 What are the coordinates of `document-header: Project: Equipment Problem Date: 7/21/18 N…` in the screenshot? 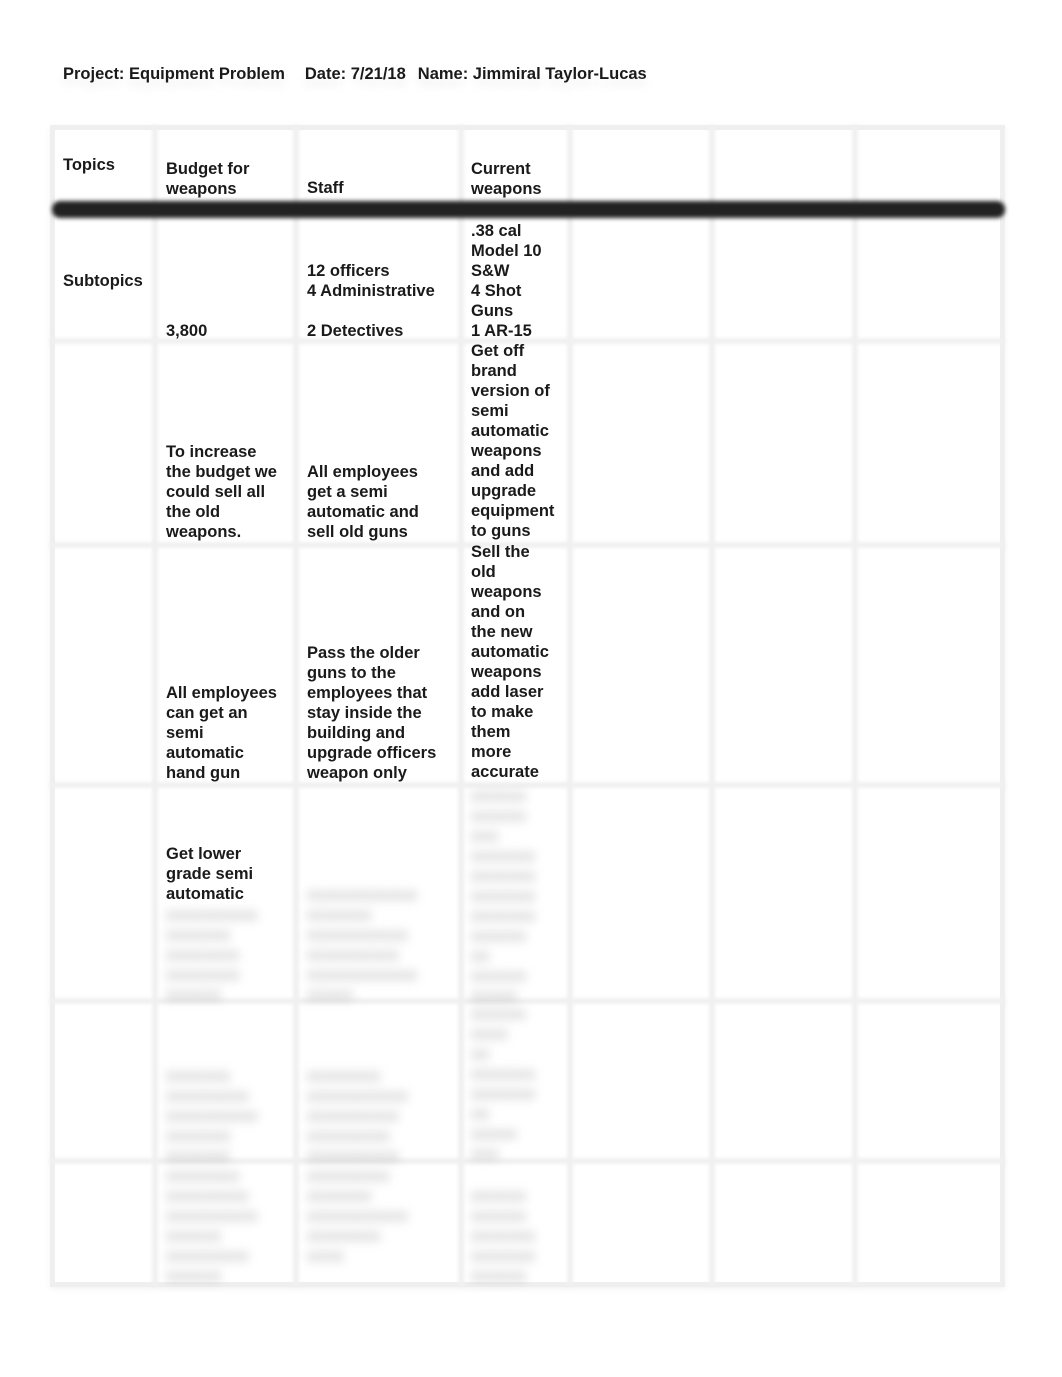 It's located at (355, 74).